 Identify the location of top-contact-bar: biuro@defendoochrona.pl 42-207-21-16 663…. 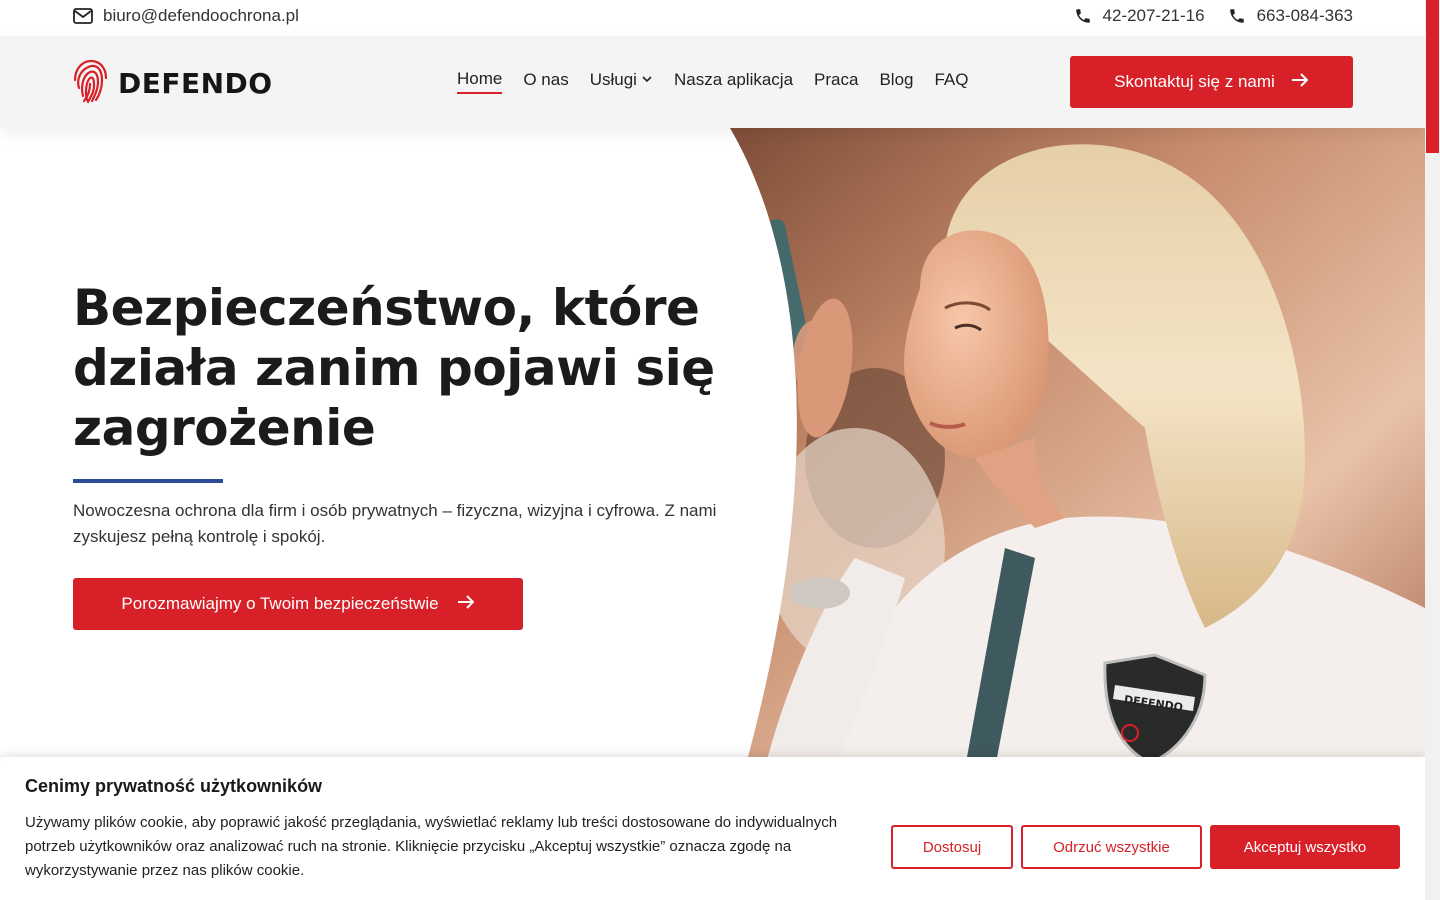
(712, 18).